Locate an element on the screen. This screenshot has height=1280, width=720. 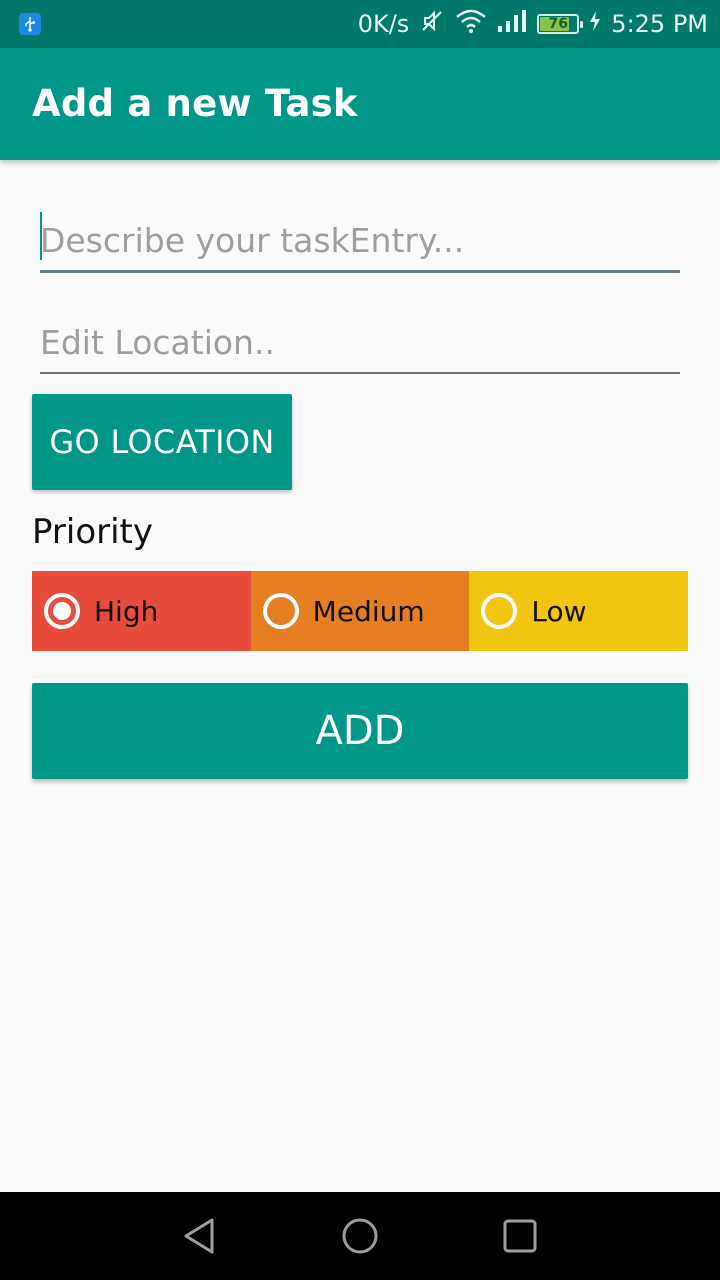
priority-radio-group: High Medium Low is located at coordinates (360, 611).